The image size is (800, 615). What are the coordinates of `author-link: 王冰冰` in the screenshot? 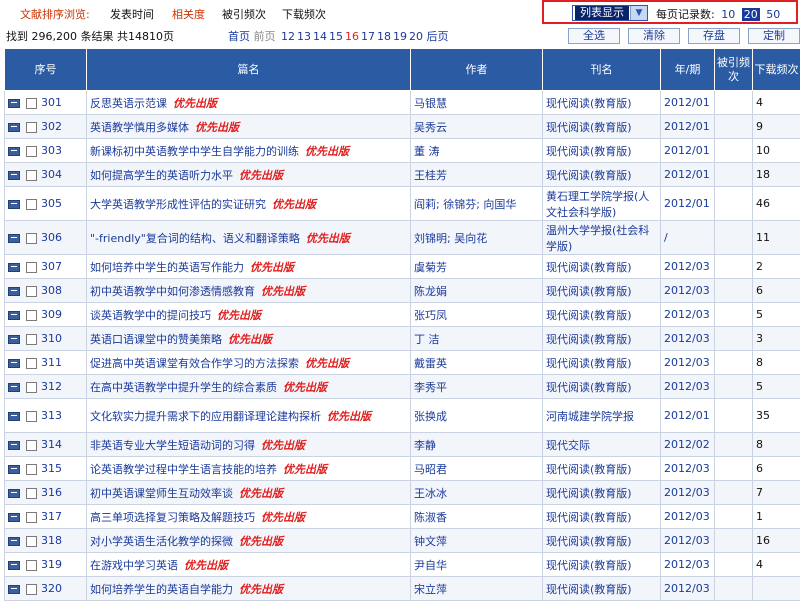 It's located at (430, 493).